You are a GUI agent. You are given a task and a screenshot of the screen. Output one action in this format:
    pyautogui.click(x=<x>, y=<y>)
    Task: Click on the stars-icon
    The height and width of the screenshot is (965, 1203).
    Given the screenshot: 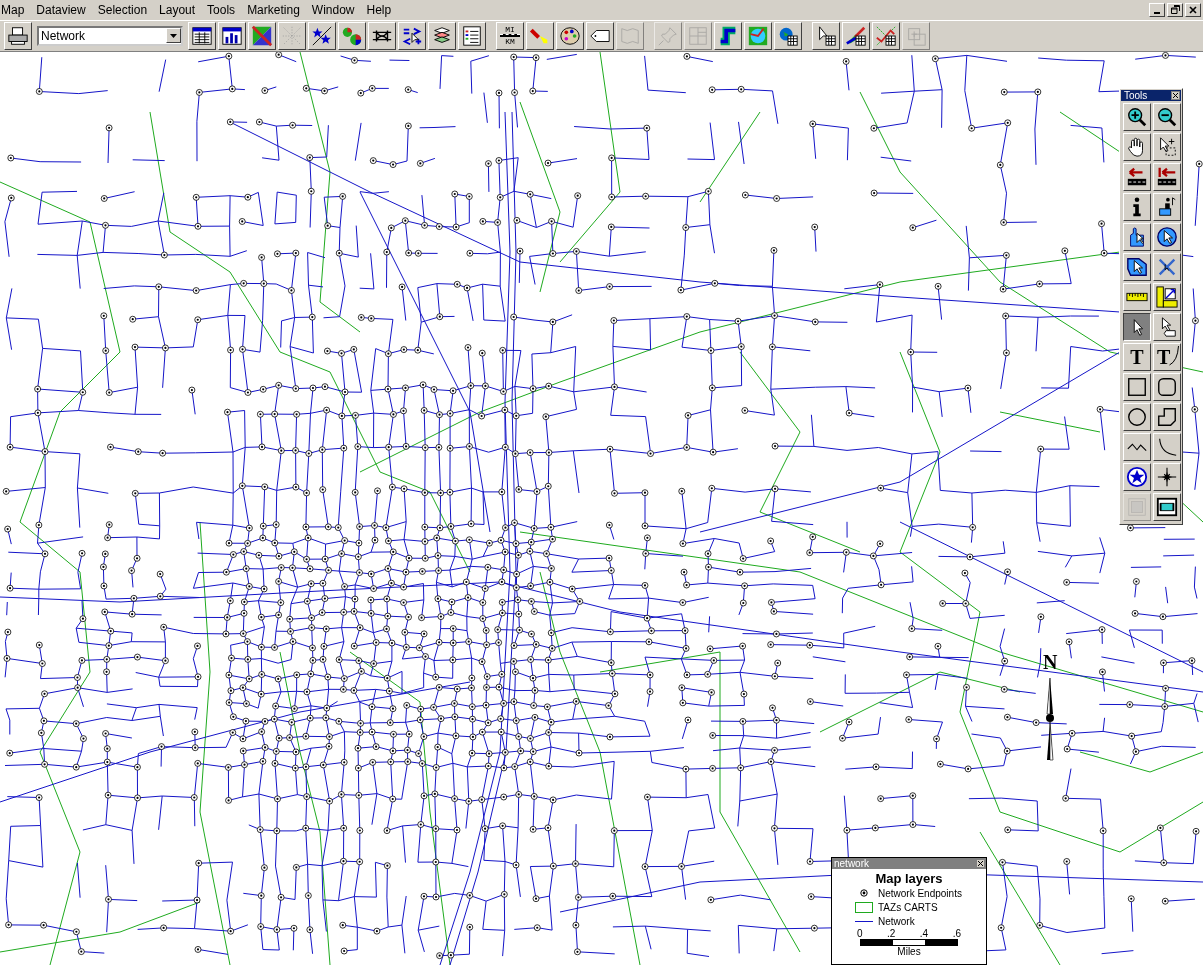 What is the action you would take?
    pyautogui.click(x=322, y=35)
    